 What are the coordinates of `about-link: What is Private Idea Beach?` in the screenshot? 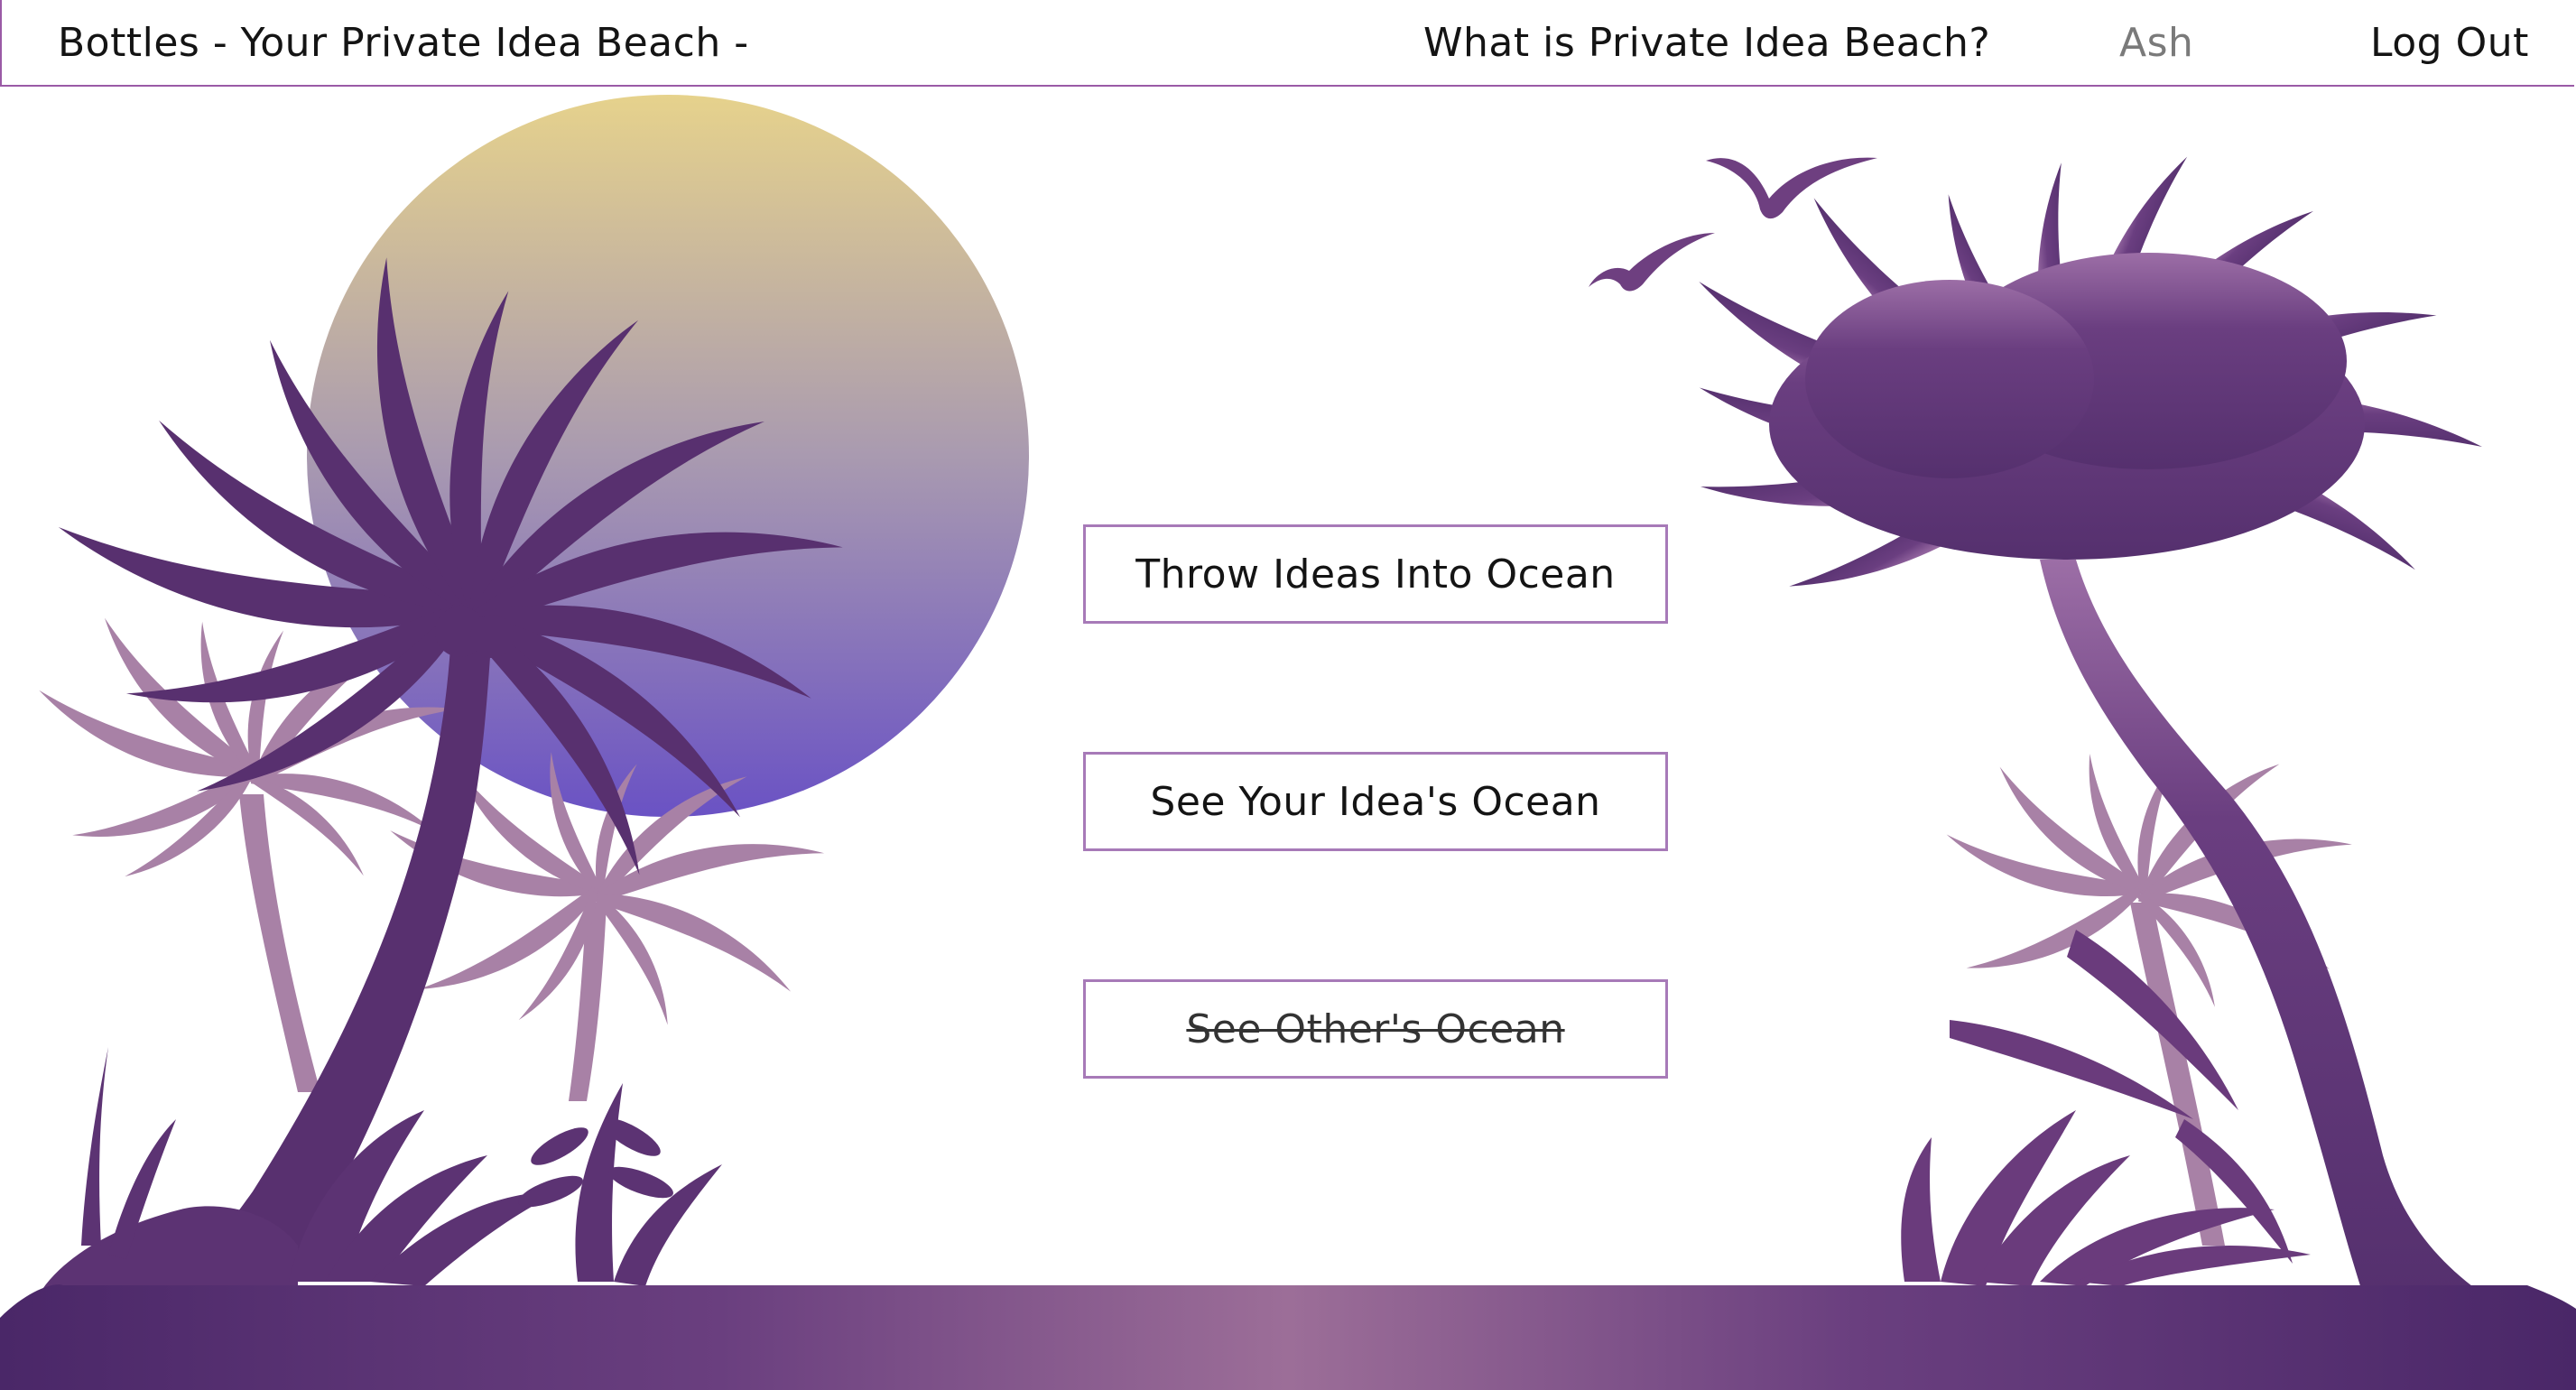 It's located at (1706, 43).